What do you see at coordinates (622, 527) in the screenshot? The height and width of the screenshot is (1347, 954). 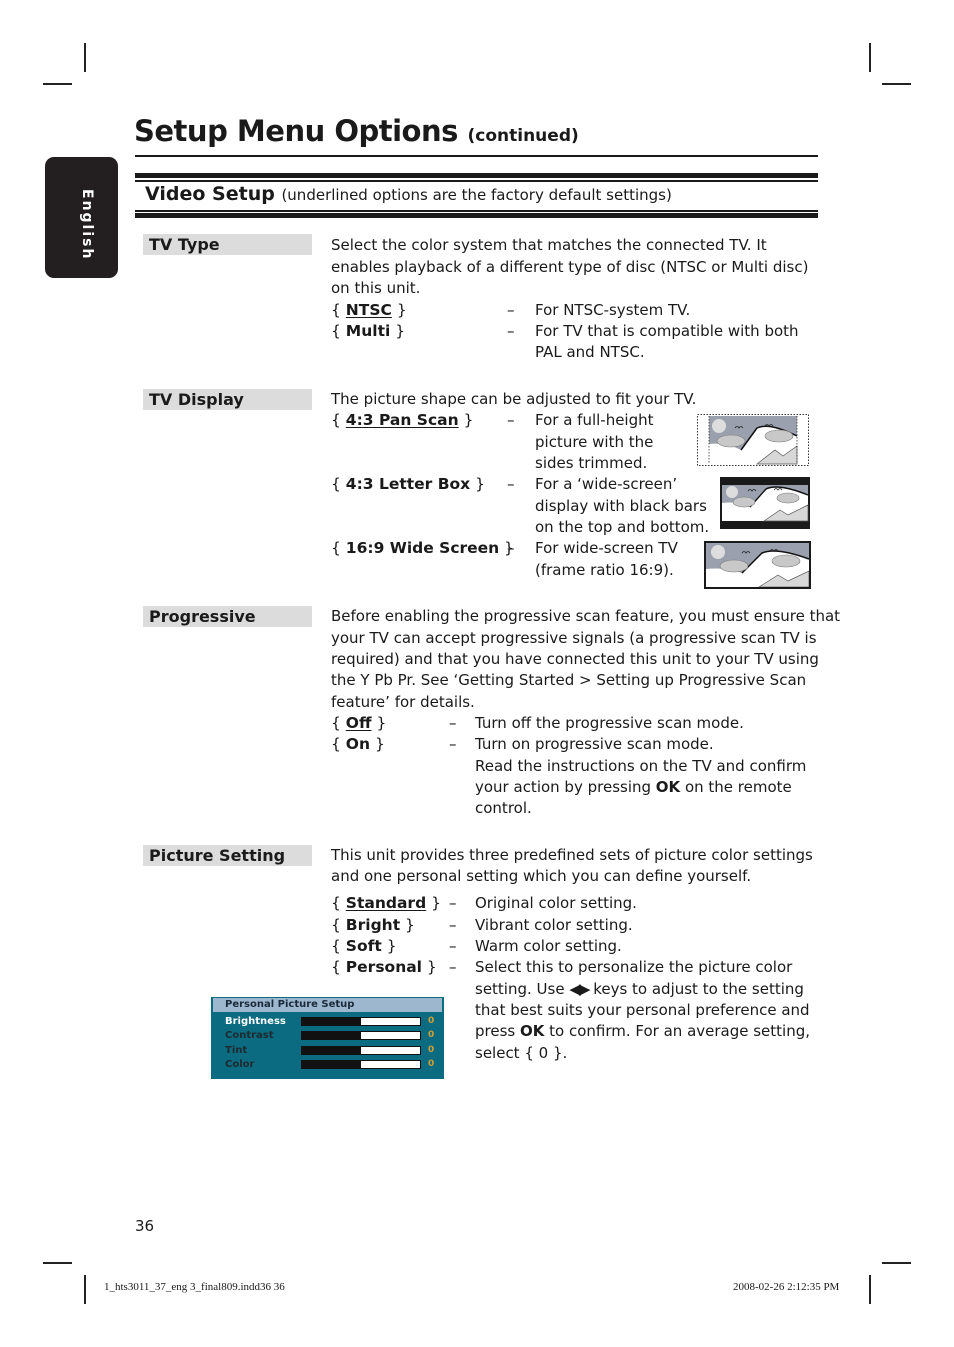 I see `option-letter-box-desc-3: on the top and bottom.` at bounding box center [622, 527].